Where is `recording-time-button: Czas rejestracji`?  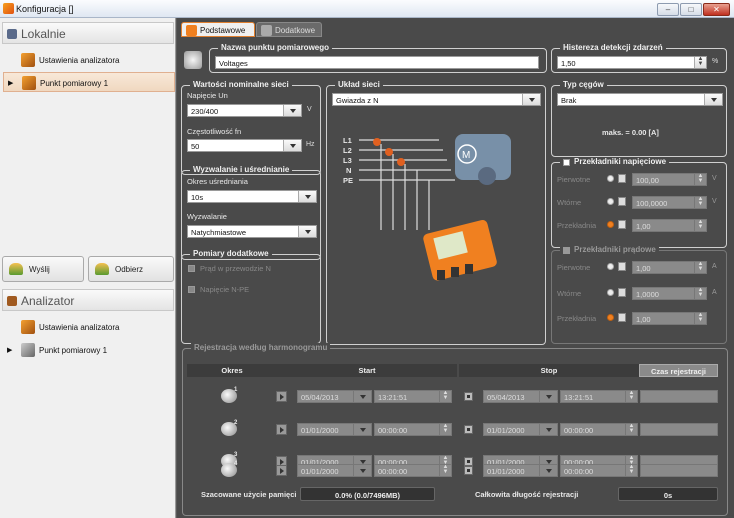
recording-time-button: Czas rejestracji is located at coordinates (678, 370).